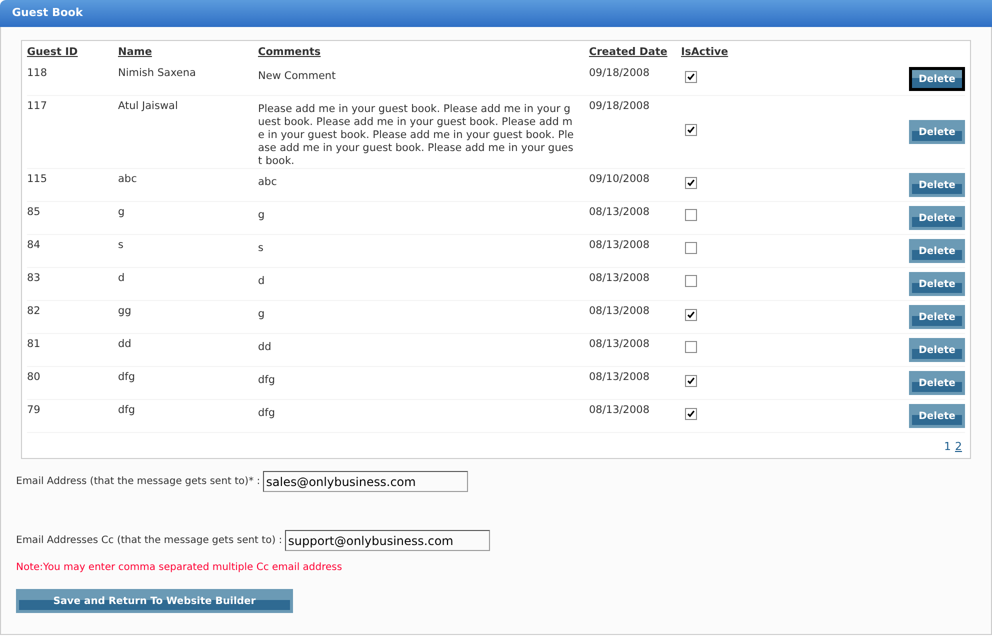 The image size is (992, 637). I want to click on table-cell: 81, so click(33, 344).